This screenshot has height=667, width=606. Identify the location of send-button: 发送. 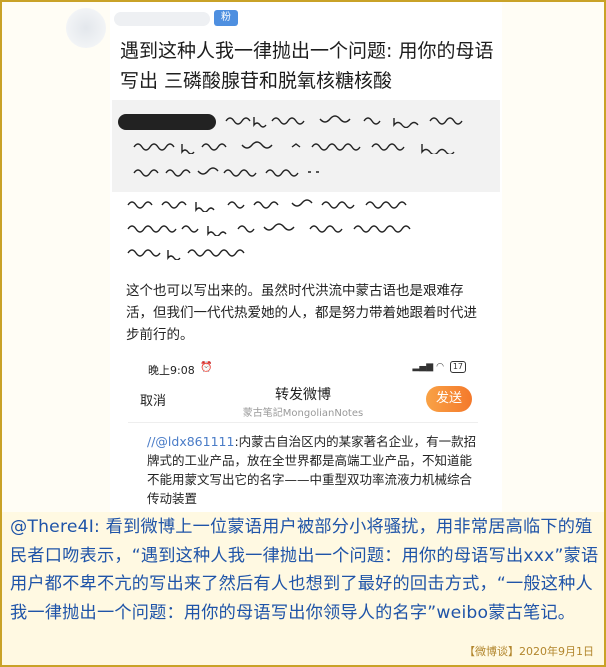
(449, 399).